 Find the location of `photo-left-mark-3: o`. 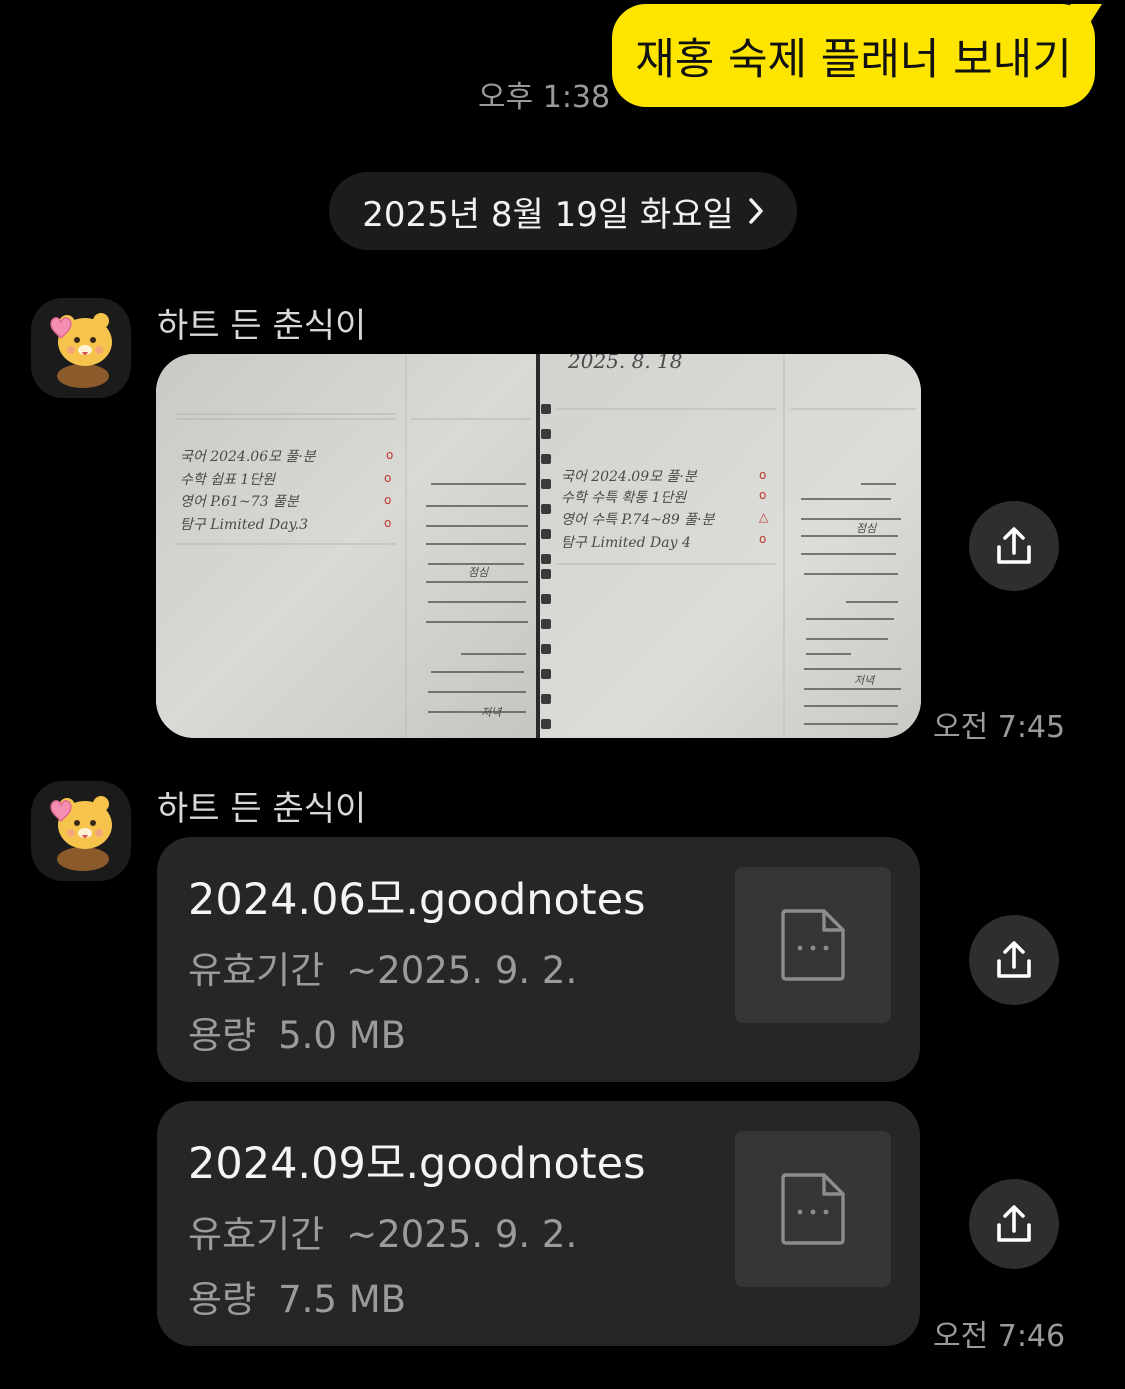

photo-left-mark-3: o is located at coordinates (387, 500).